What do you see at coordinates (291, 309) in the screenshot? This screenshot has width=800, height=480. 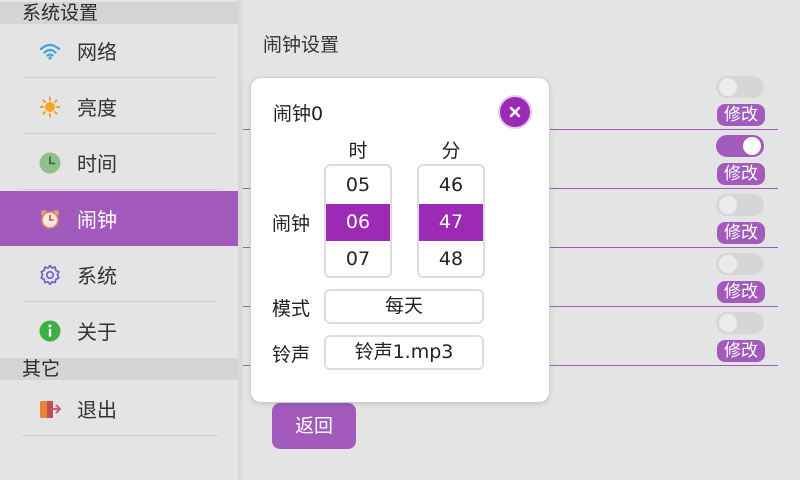 I see `mode-label: 模式` at bounding box center [291, 309].